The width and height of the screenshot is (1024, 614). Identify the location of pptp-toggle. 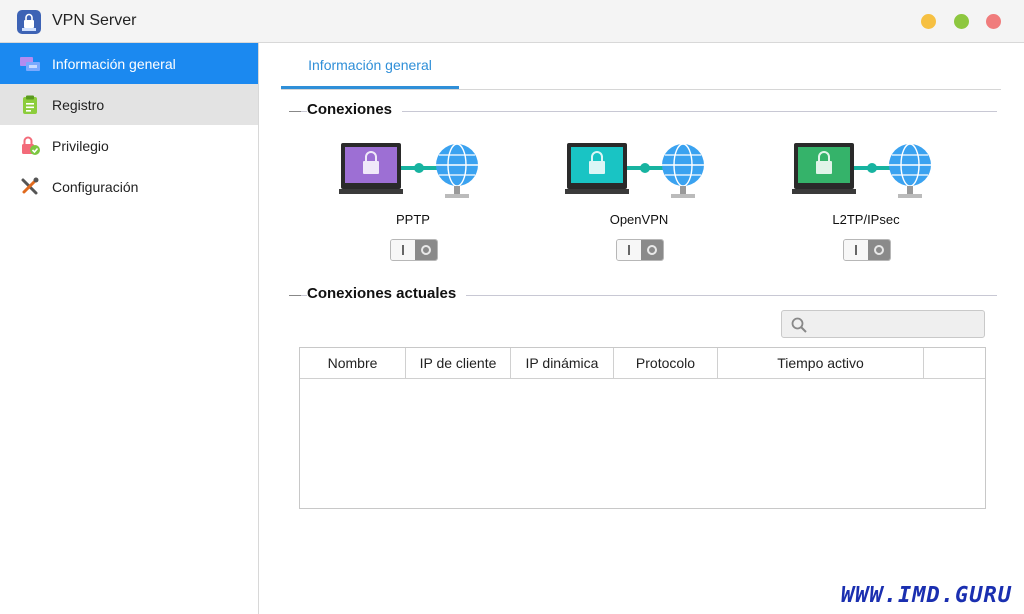
(414, 250).